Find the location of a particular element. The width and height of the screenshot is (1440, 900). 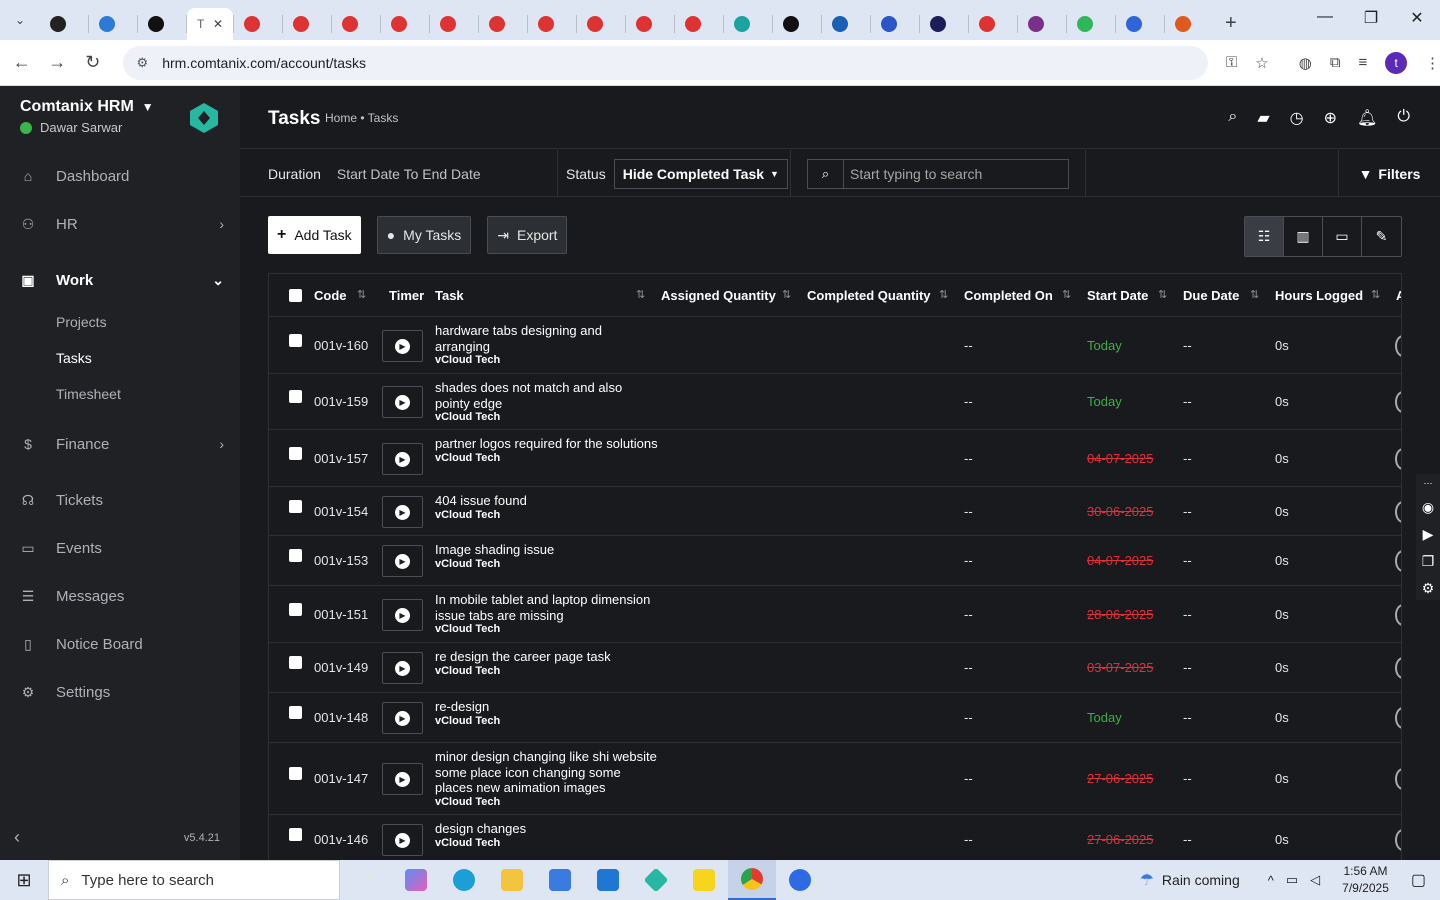

status-select: Hide Completed Task ▼ is located at coordinates (700, 173).